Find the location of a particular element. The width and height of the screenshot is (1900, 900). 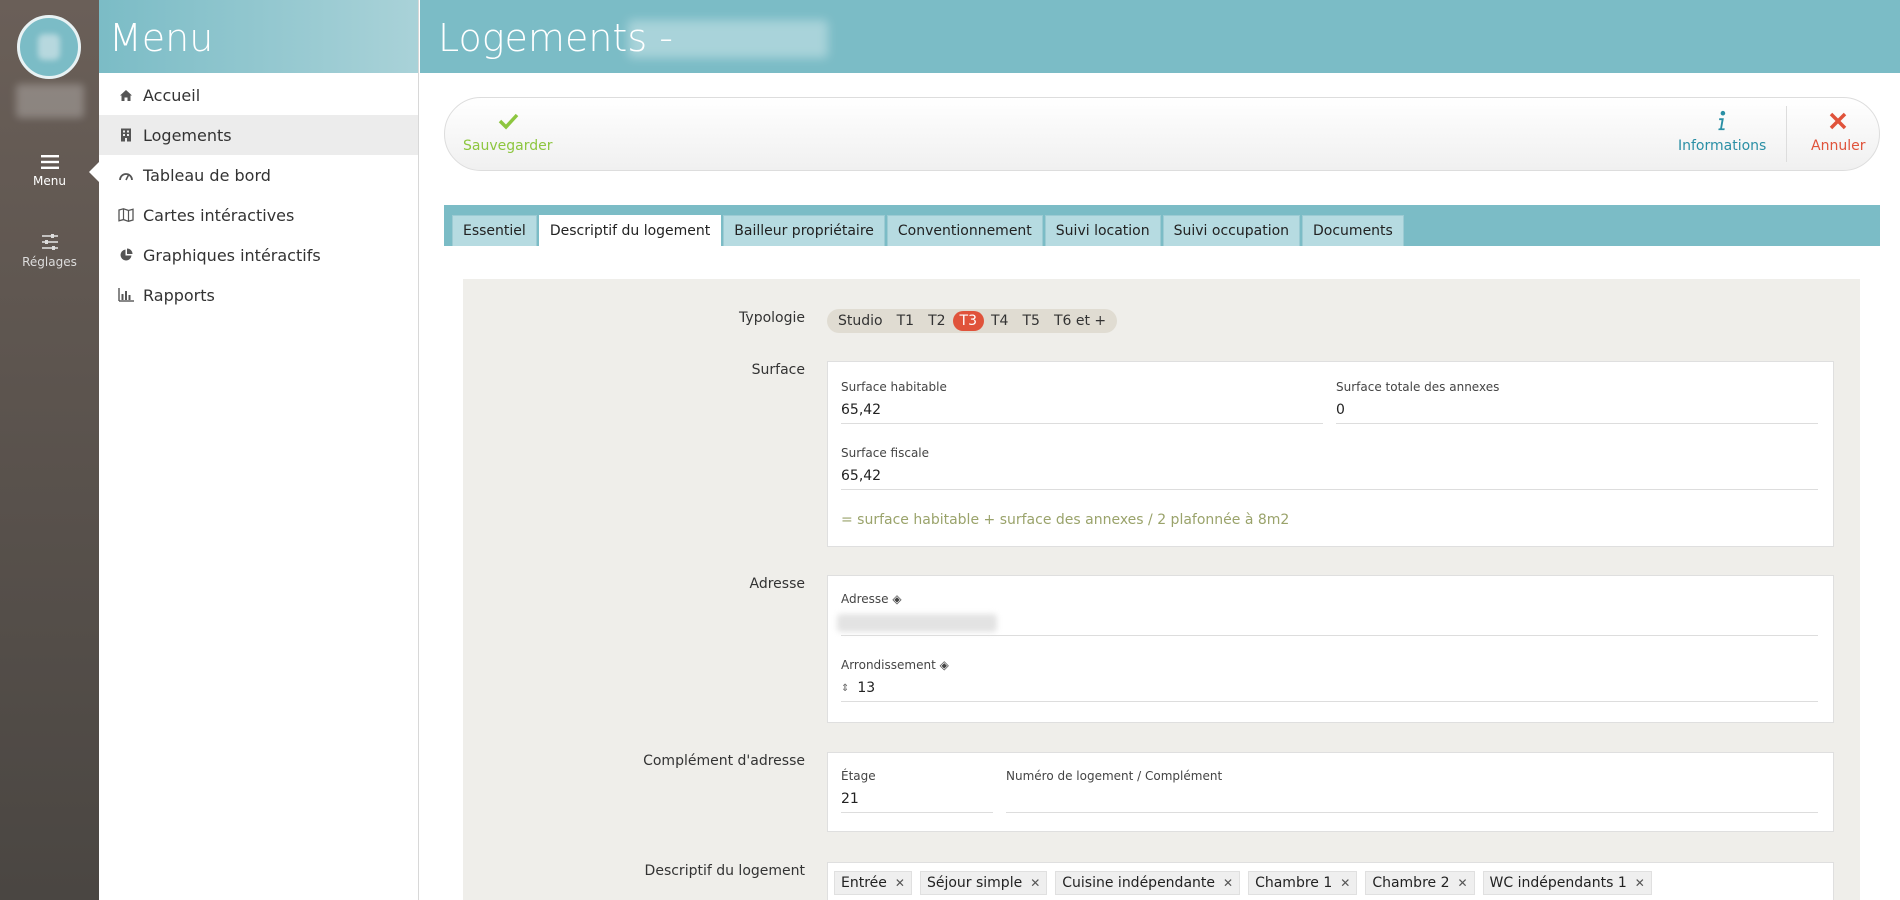

informations-label: Informations is located at coordinates (1722, 146).